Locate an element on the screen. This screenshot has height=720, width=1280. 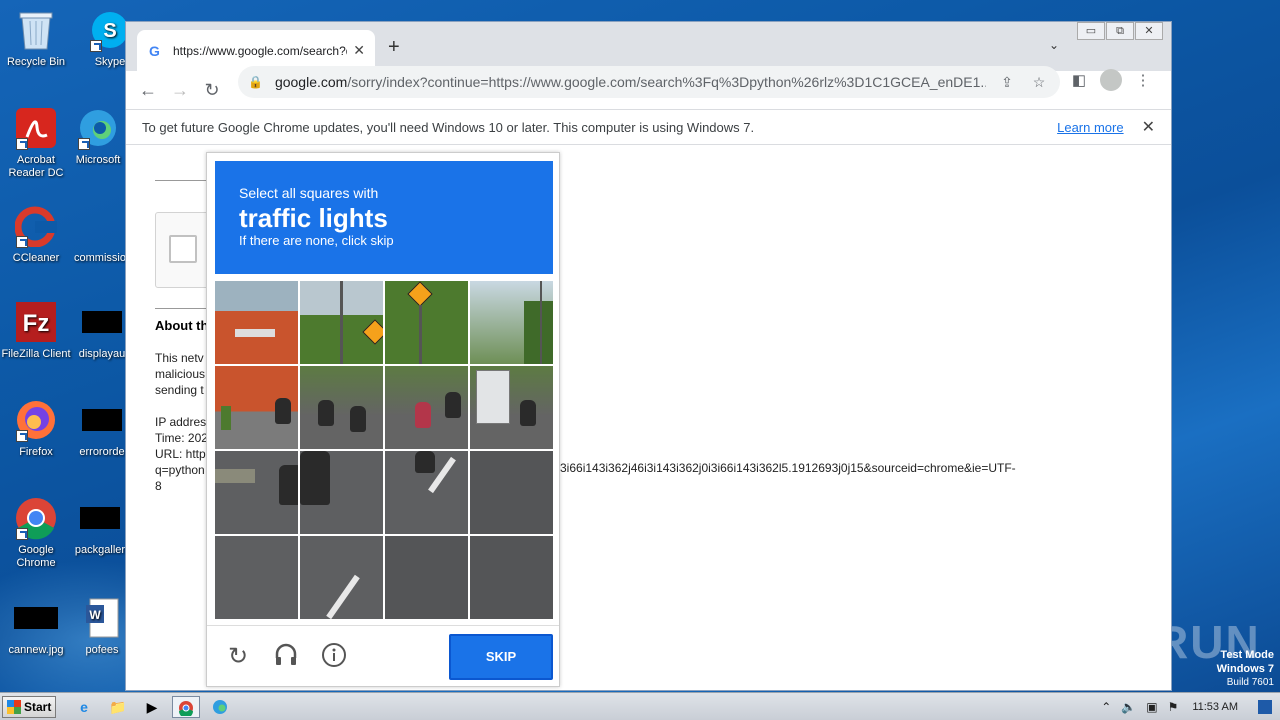
desktop-icon-cannew: cannew.jpg is located at coordinates (36, 626).